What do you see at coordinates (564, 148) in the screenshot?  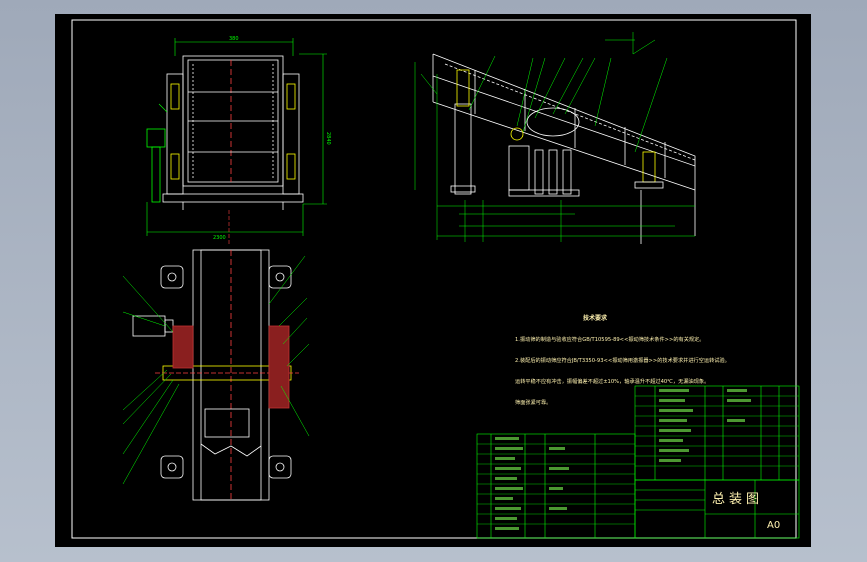 I see `side-view` at bounding box center [564, 148].